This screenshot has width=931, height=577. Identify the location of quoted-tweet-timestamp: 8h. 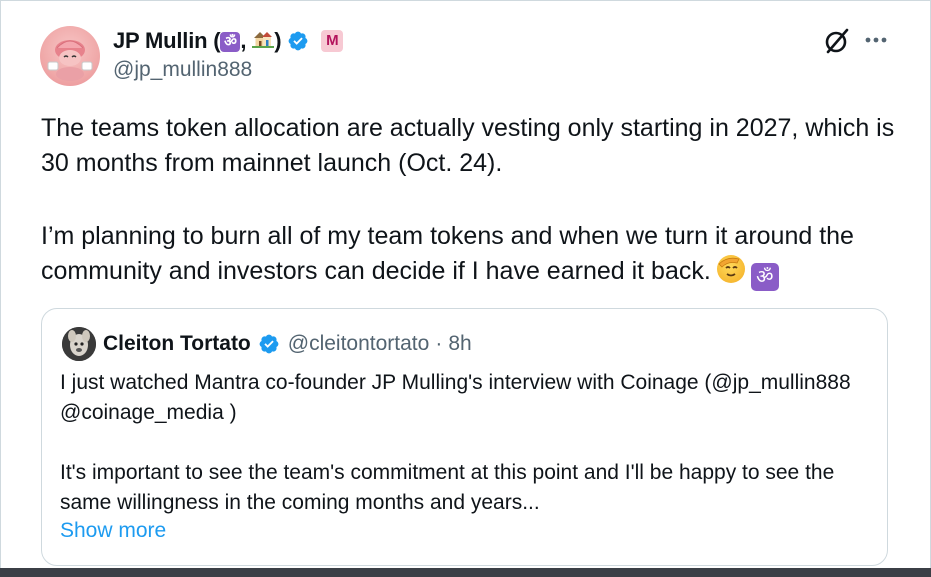
(459, 344).